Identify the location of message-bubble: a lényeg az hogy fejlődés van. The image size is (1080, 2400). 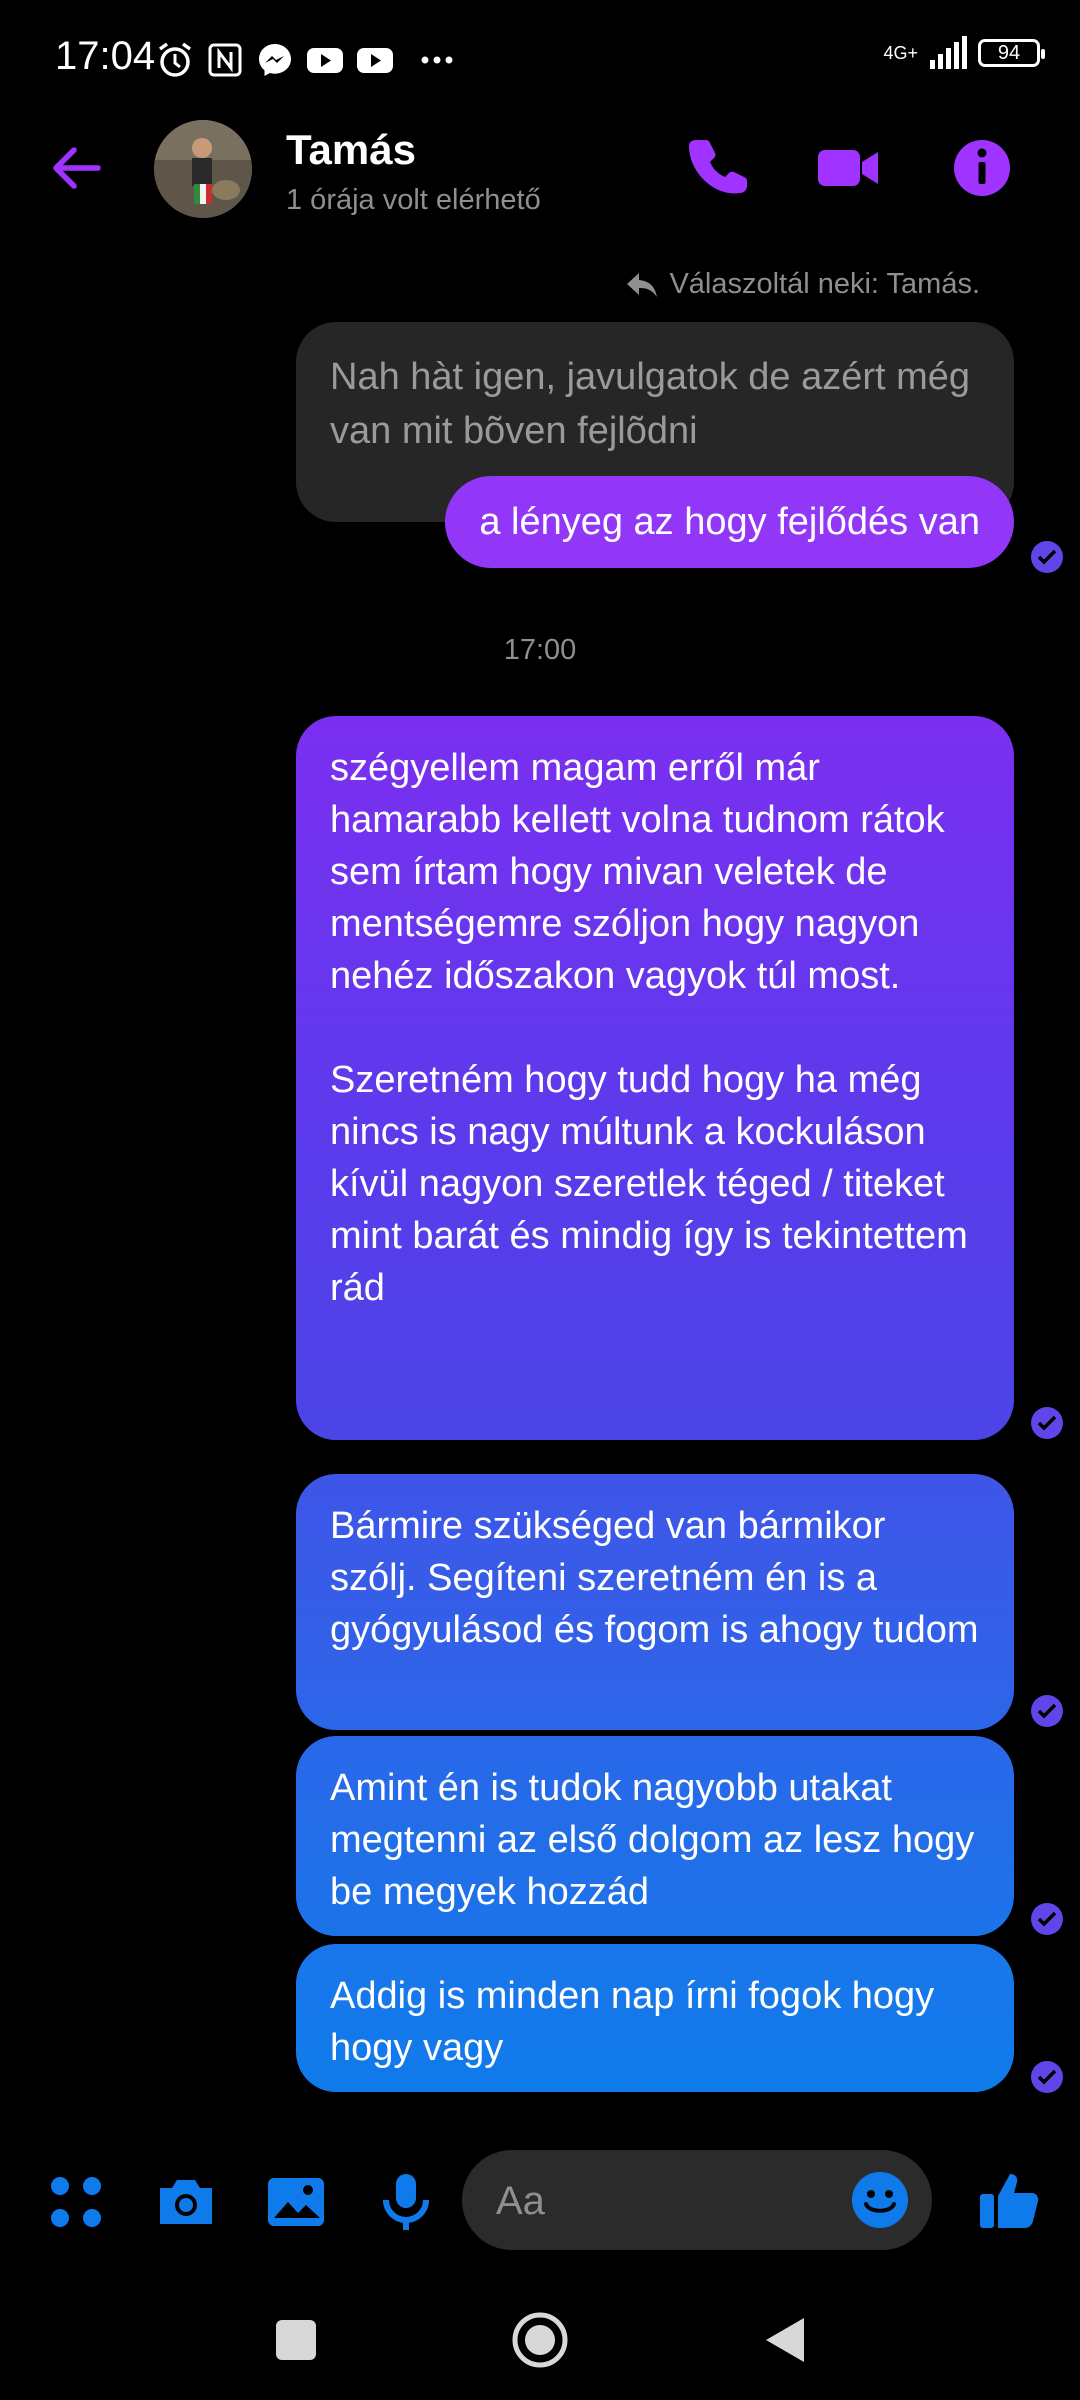
(729, 522).